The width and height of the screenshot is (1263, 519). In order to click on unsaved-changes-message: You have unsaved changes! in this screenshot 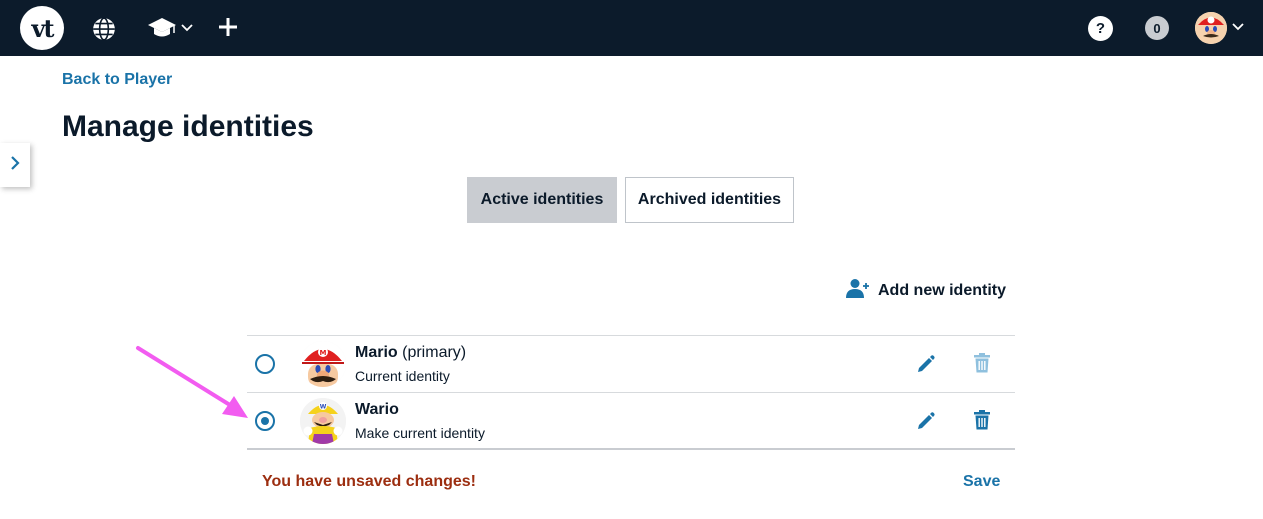, I will do `click(369, 481)`.